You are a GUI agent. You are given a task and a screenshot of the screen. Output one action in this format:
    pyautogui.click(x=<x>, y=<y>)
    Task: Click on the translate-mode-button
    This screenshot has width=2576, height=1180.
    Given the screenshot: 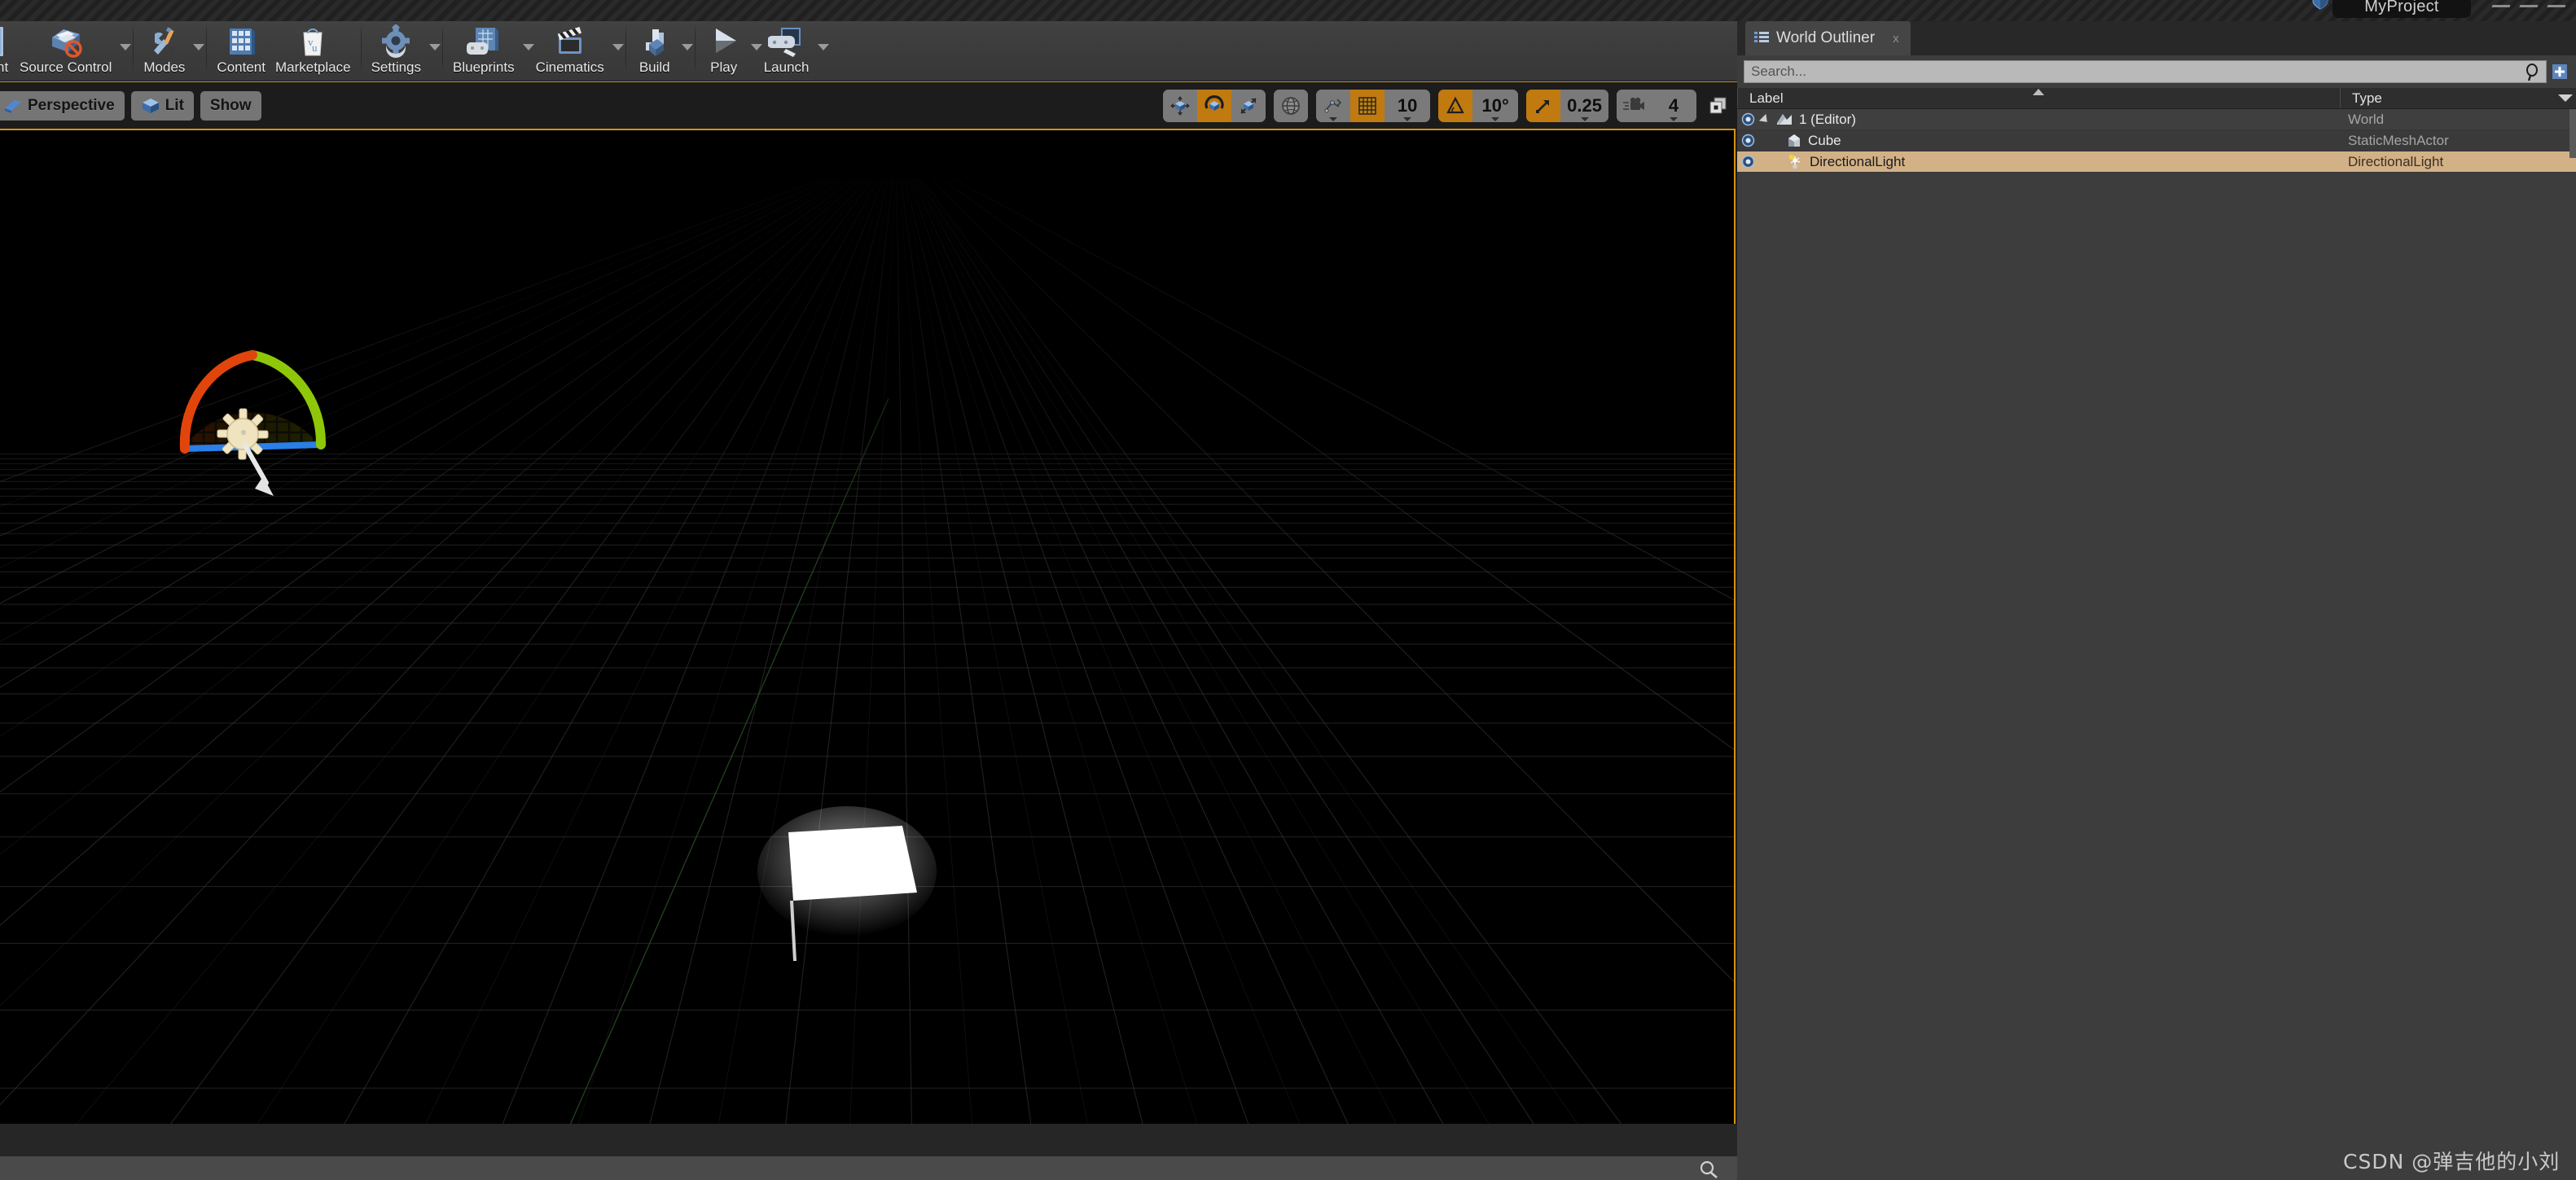 What is the action you would take?
    pyautogui.click(x=1180, y=106)
    